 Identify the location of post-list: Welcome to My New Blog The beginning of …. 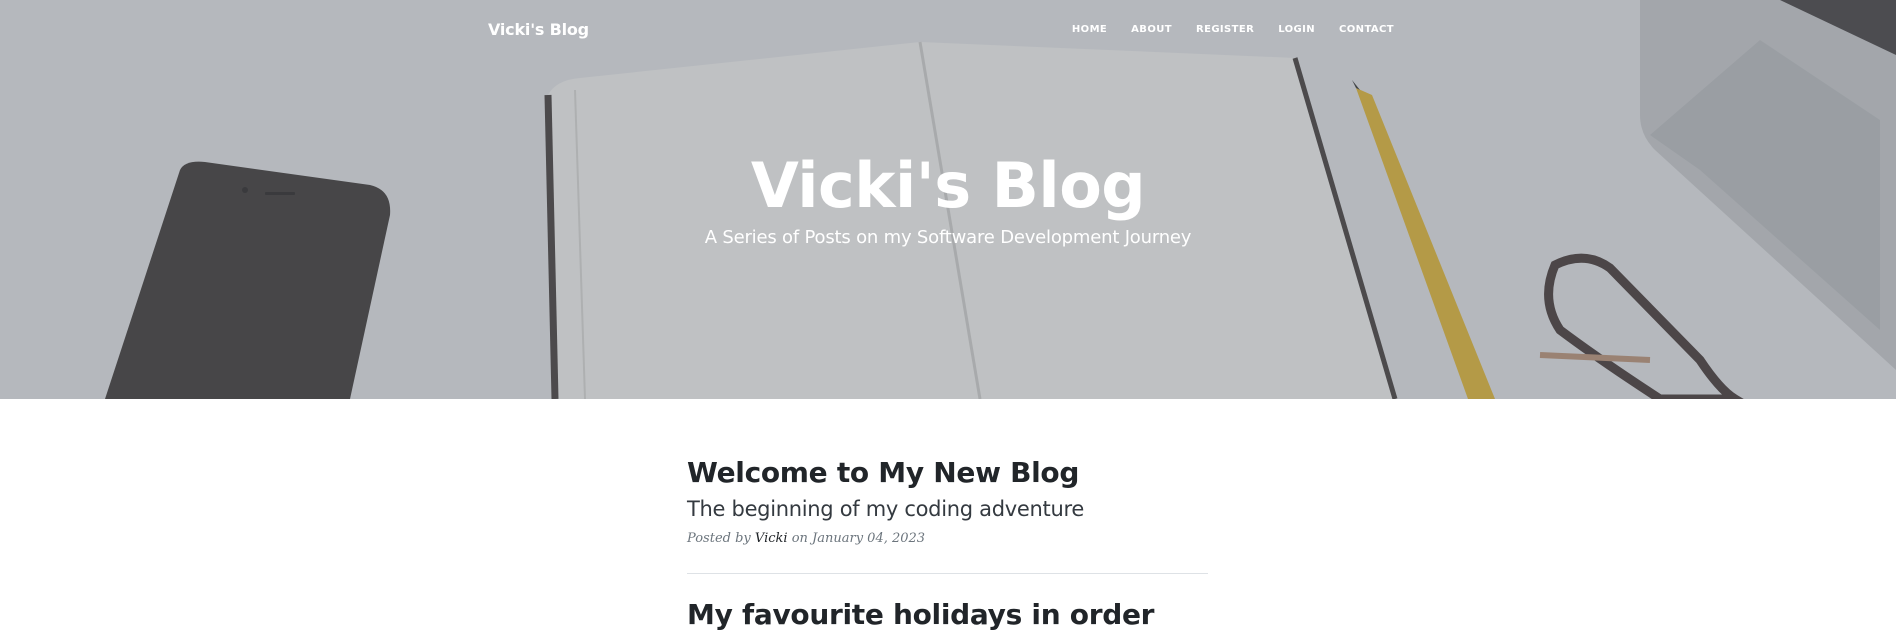
(947, 544).